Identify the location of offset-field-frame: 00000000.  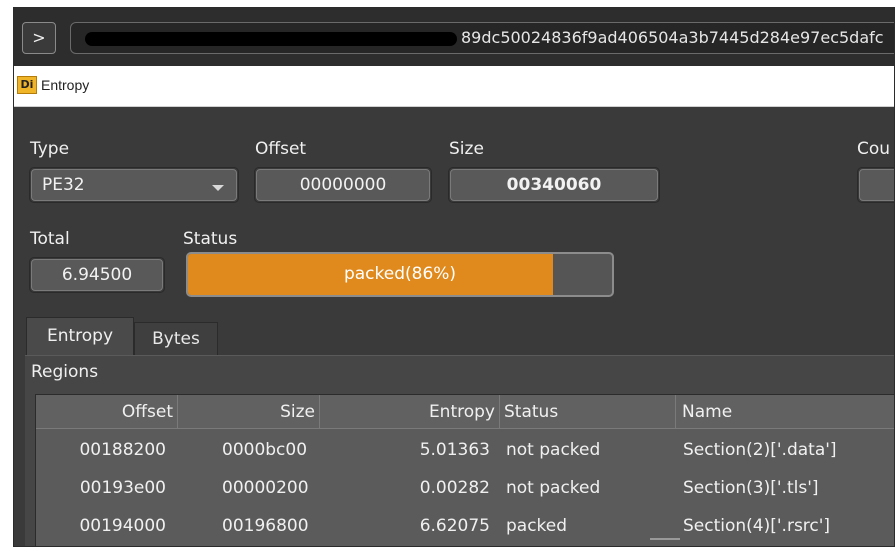
(343, 185).